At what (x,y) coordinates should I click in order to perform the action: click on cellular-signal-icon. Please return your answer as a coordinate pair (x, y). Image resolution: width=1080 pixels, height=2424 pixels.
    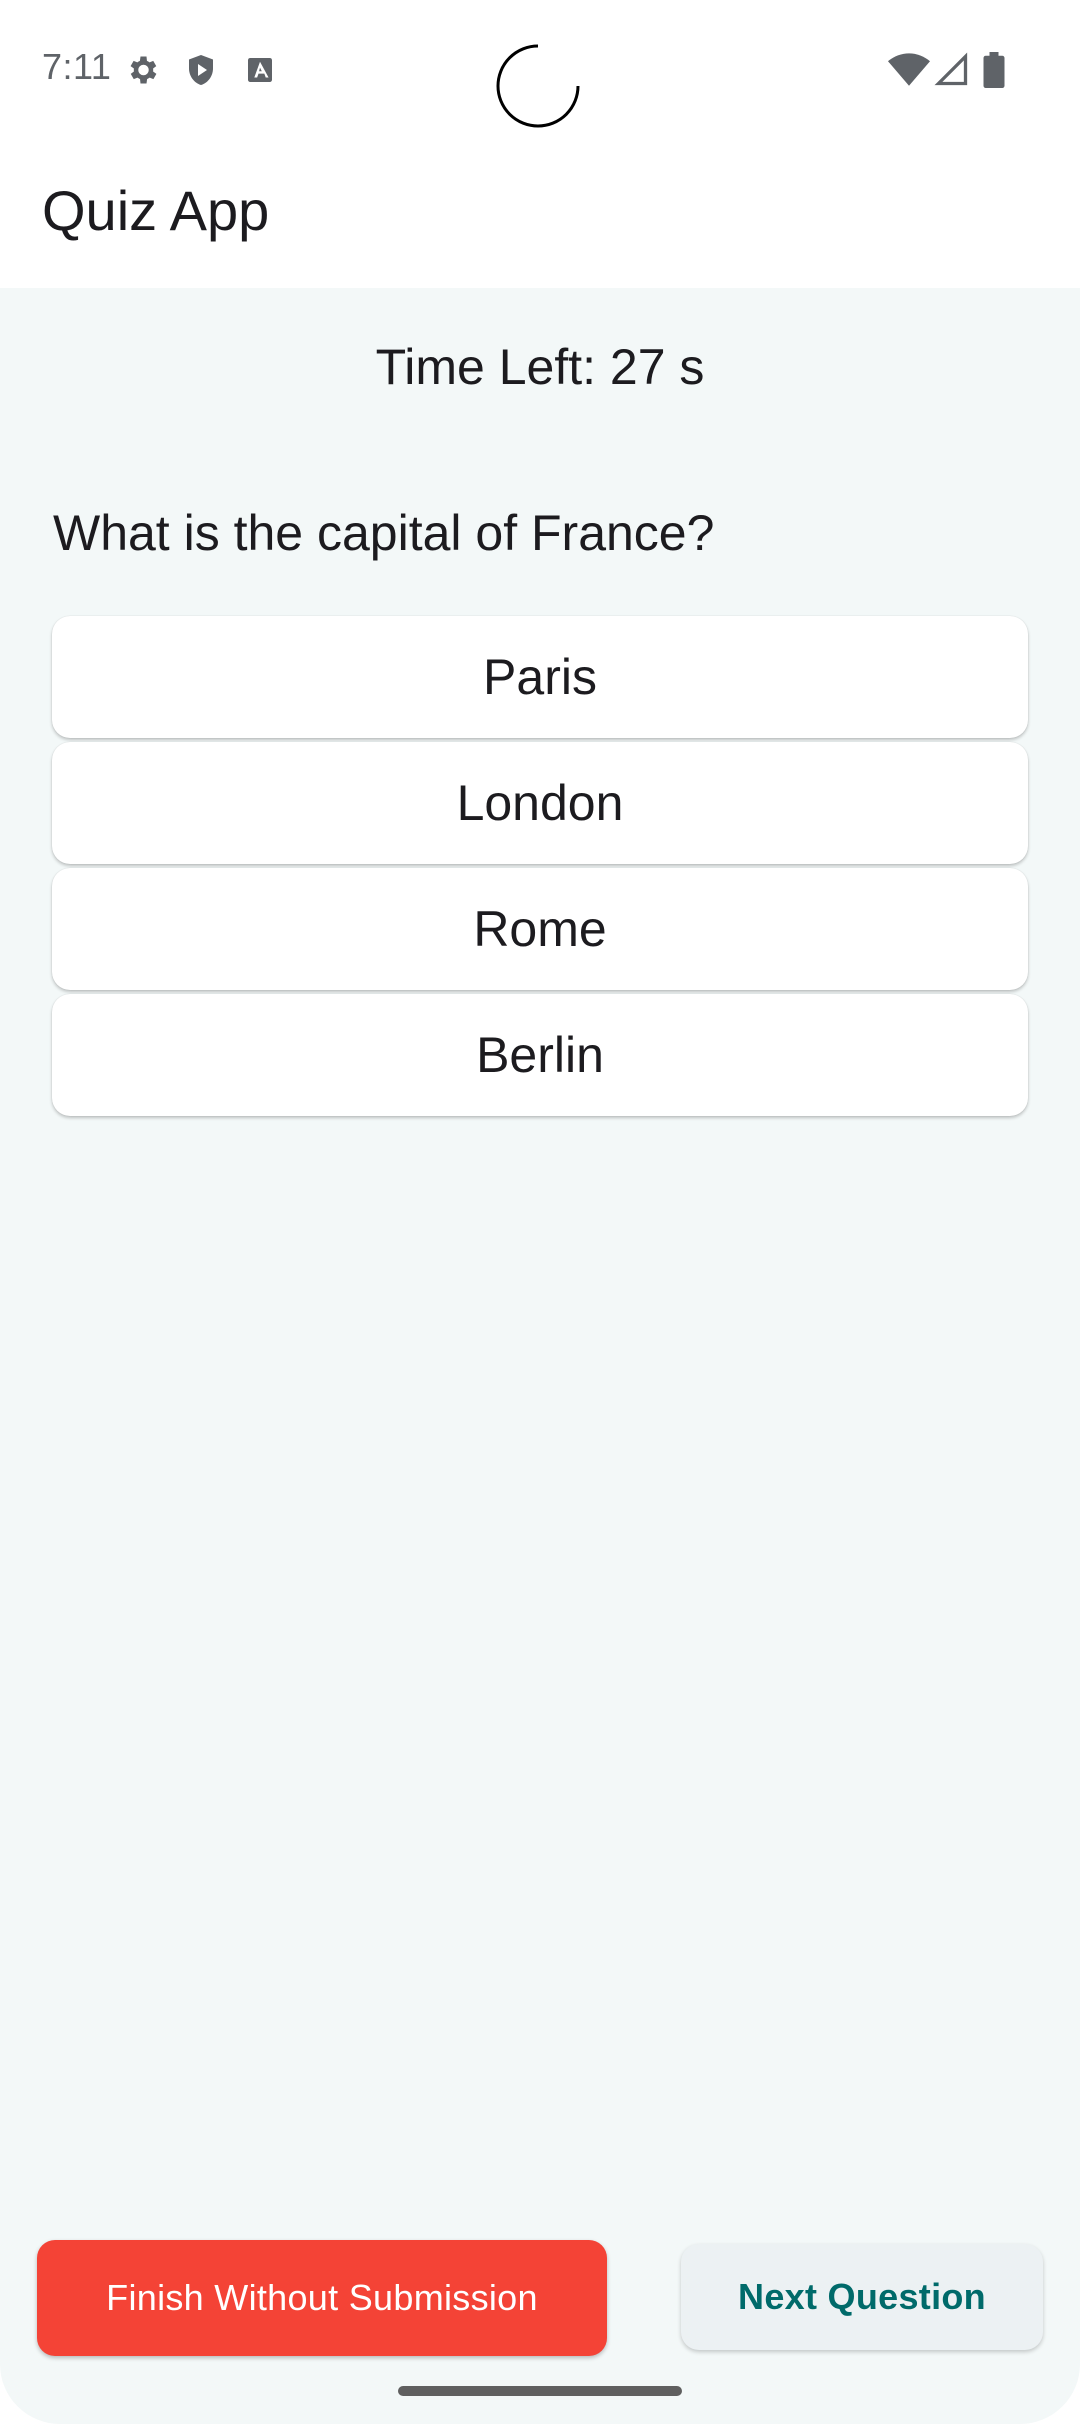
    Looking at the image, I should click on (951, 69).